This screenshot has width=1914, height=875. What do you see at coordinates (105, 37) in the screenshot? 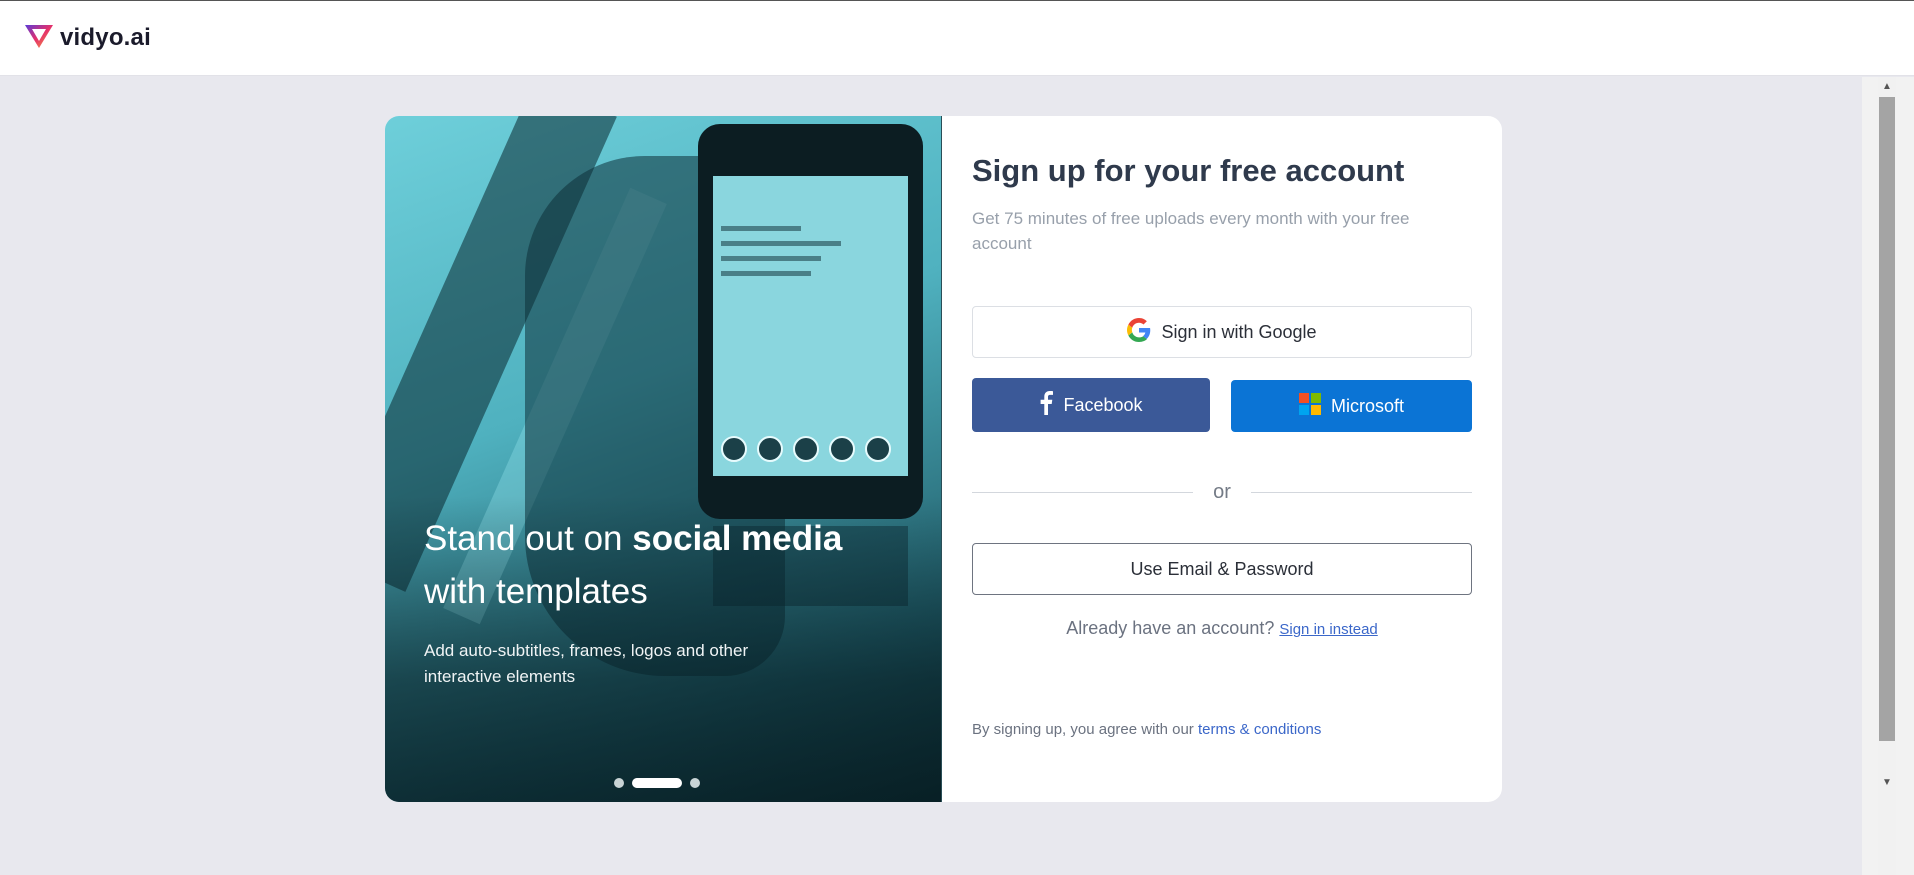
I see `brand-name: vidyo.ai` at bounding box center [105, 37].